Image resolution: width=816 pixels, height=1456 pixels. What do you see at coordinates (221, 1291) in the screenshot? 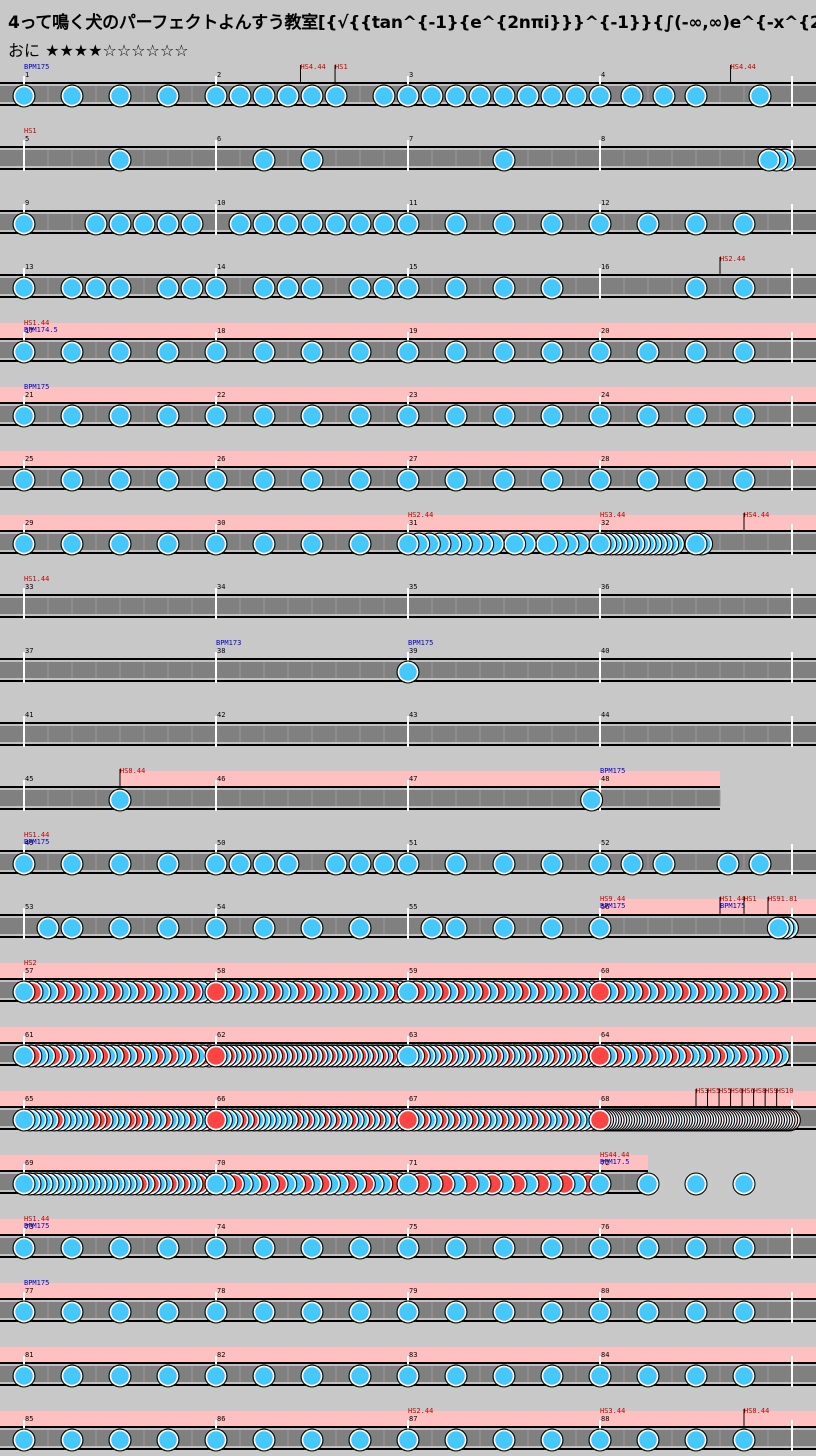
I see `bar-number: 78` at bounding box center [221, 1291].